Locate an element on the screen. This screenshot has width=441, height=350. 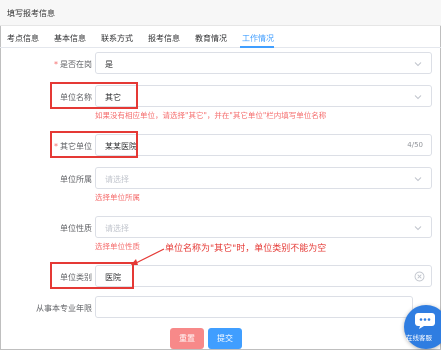
unit-name-select: 其它 is located at coordinates (263, 96).